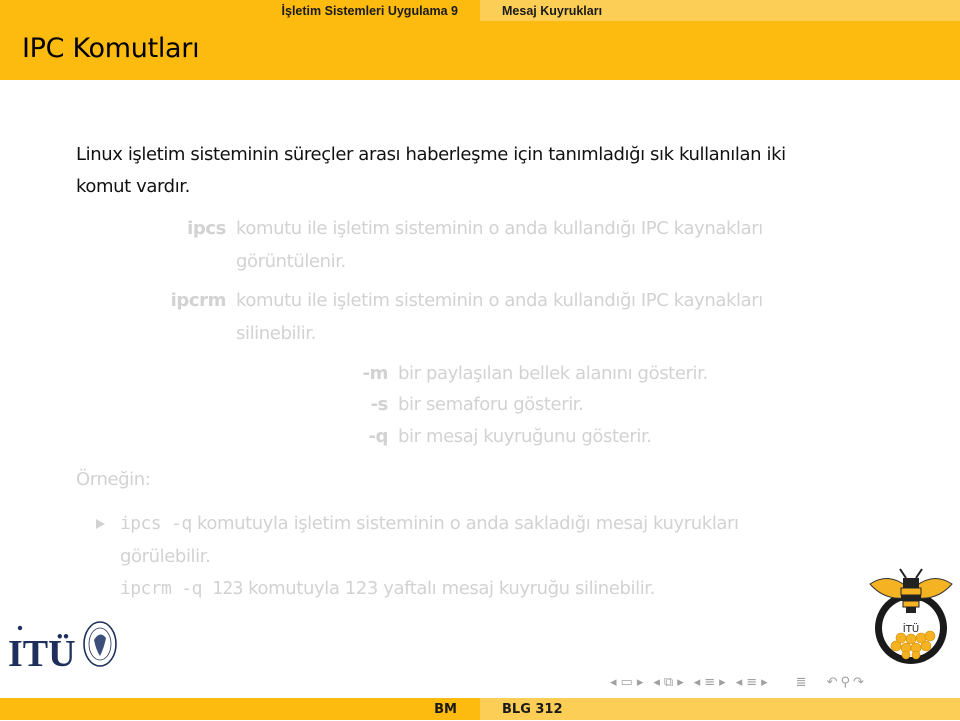 The image size is (960, 721). Describe the element at coordinates (480, 50) in the screenshot. I see `slide-title-bar: IPC Komutları` at that location.